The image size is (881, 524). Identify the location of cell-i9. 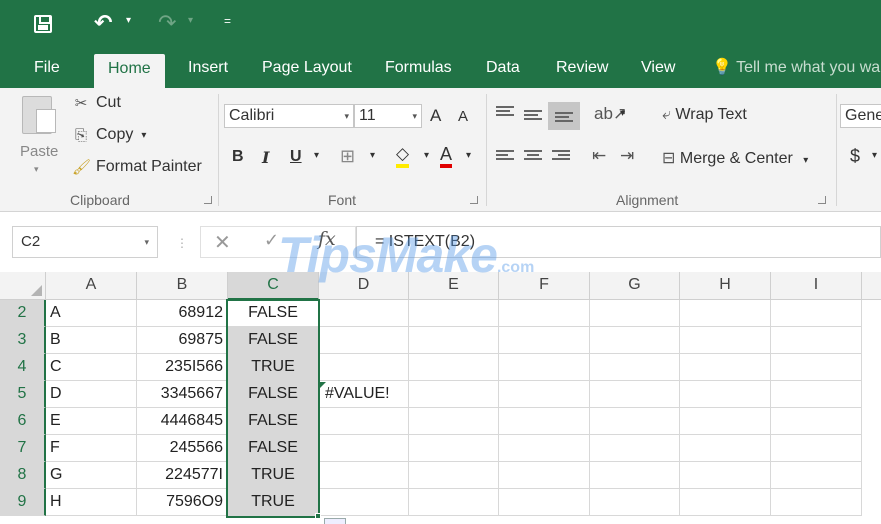
(816, 502).